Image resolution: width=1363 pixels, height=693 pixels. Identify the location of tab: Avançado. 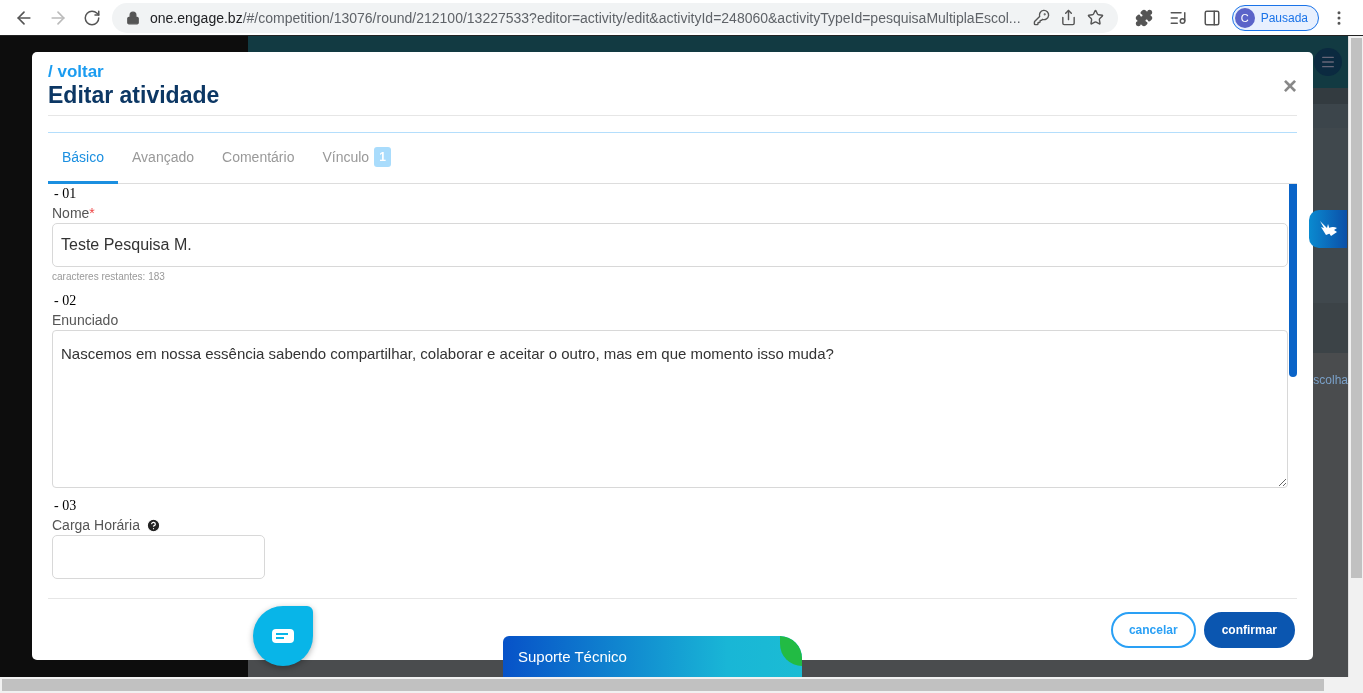
(163, 158).